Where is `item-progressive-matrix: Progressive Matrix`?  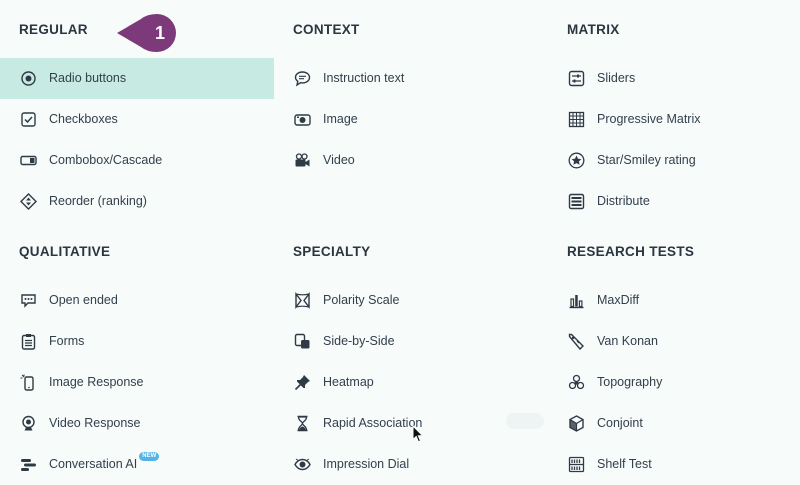 item-progressive-matrix: Progressive Matrix is located at coordinates (674, 119).